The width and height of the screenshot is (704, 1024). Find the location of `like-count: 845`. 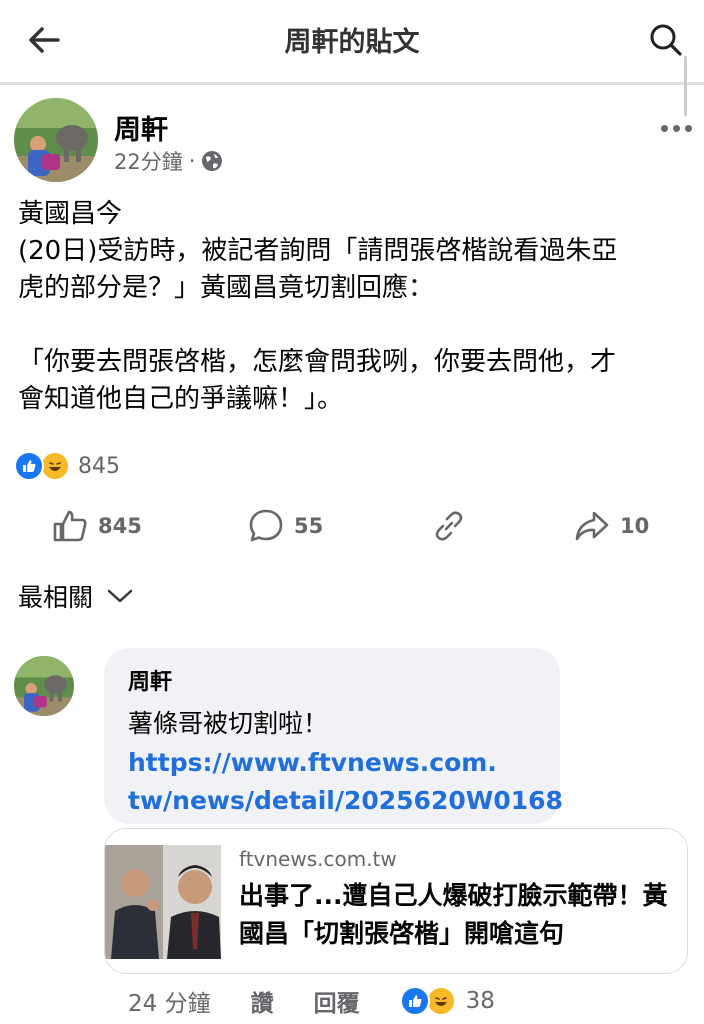

like-count: 845 is located at coordinates (120, 526).